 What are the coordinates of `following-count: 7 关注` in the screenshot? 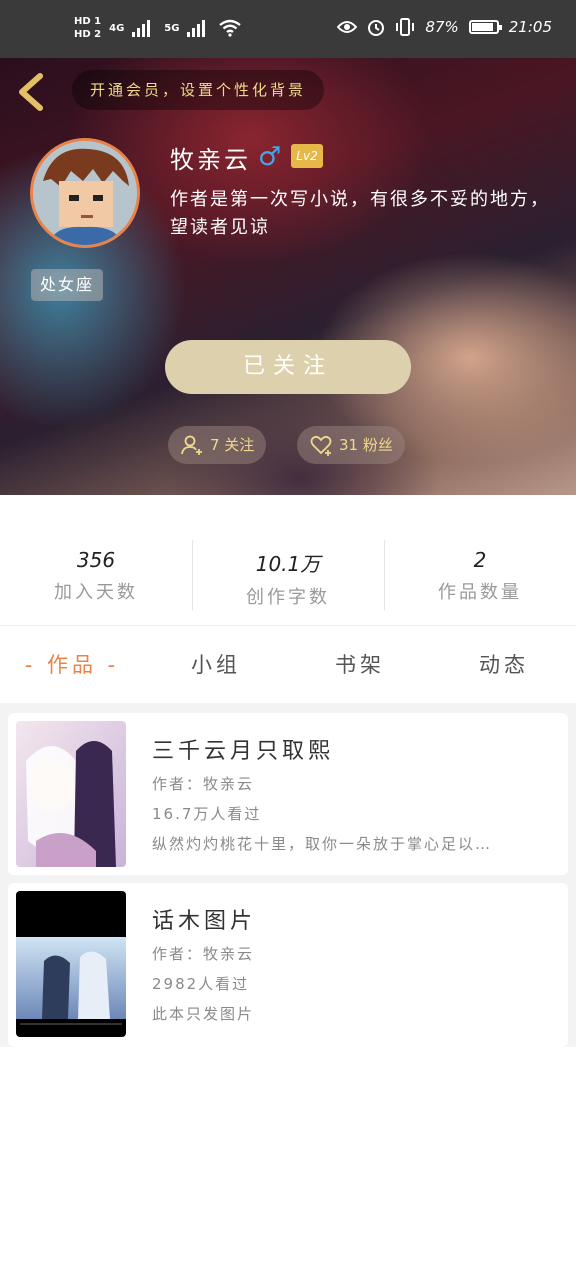 It's located at (232, 445).